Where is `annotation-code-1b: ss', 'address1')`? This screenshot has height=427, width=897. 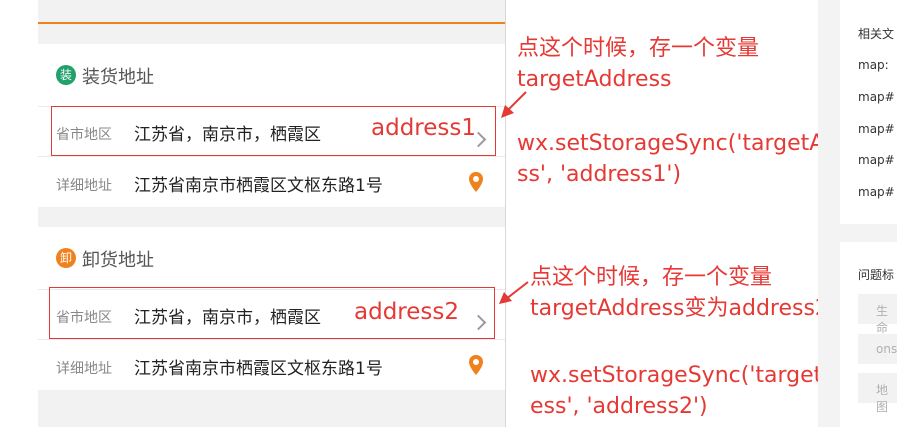 annotation-code-1b: ss', 'address1') is located at coordinates (599, 174).